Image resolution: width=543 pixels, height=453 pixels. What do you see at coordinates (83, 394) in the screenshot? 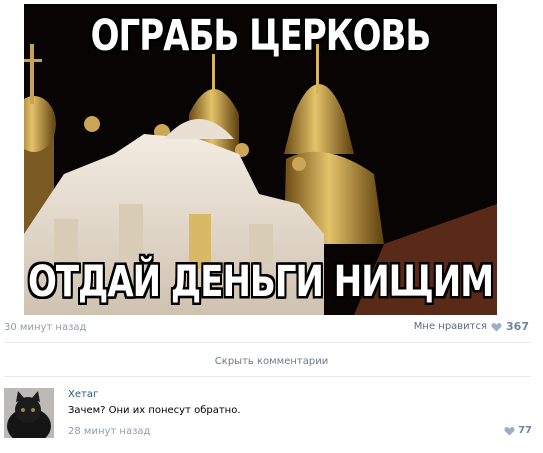
I see `comment-author: Хетаг` at bounding box center [83, 394].